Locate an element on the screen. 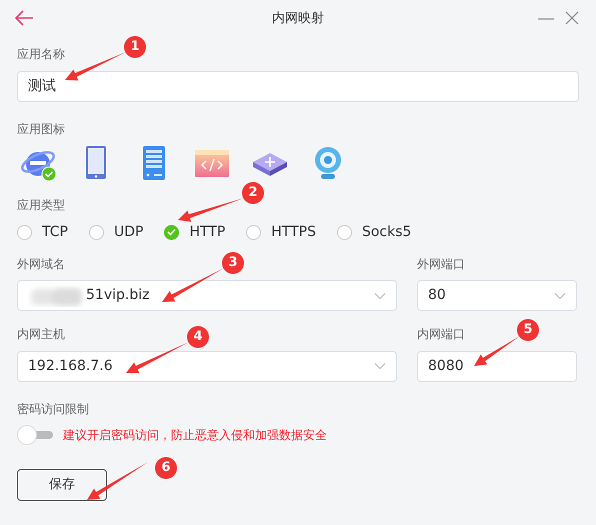 The image size is (596, 525). radio-option: HTTPS is located at coordinates (281, 232).